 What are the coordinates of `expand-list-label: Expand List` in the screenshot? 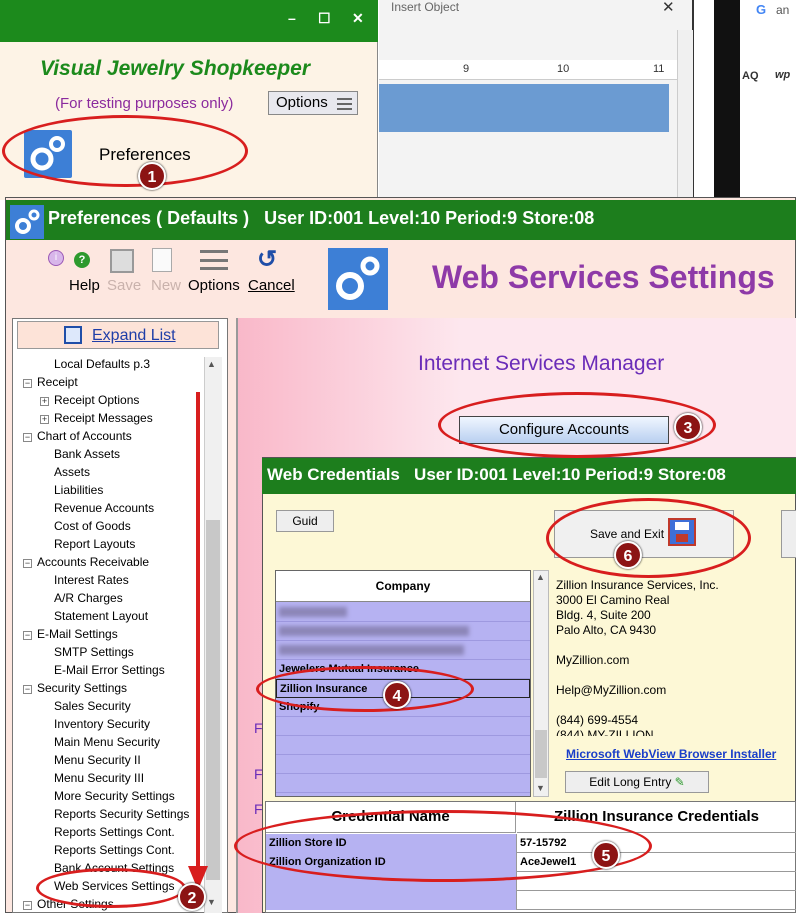 It's located at (134, 336).